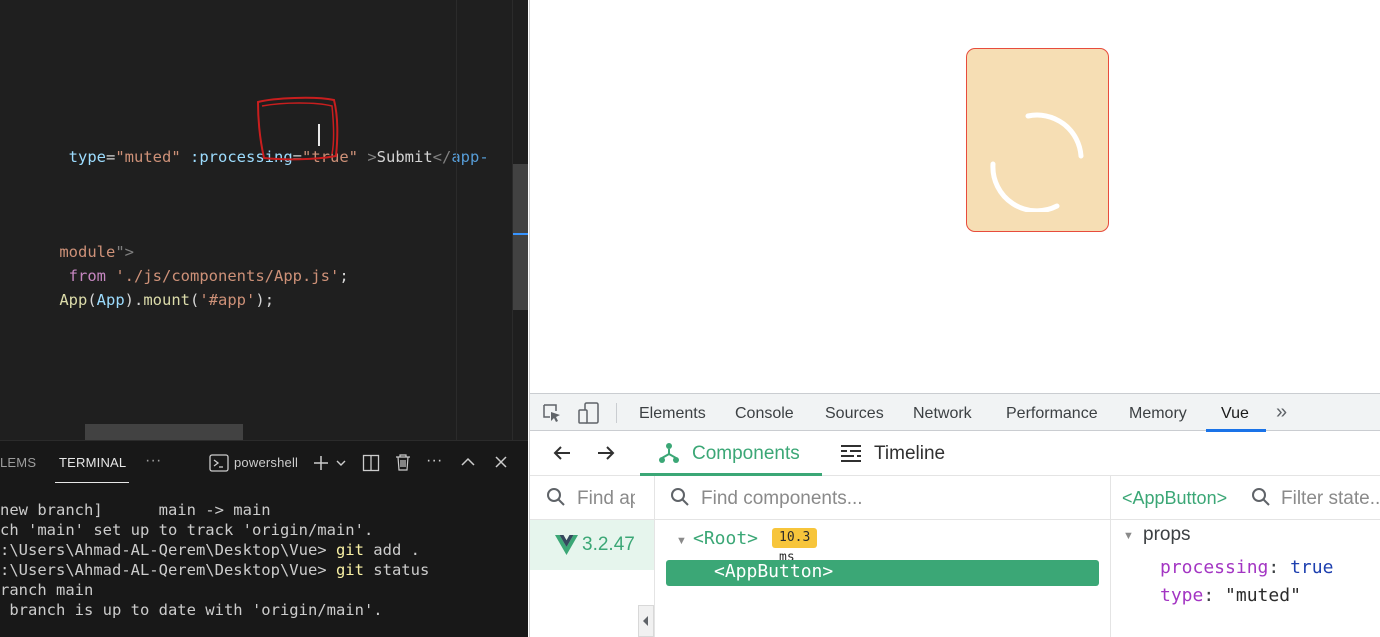  Describe the element at coordinates (111, 157) in the screenshot. I see `code-token: =` at that location.